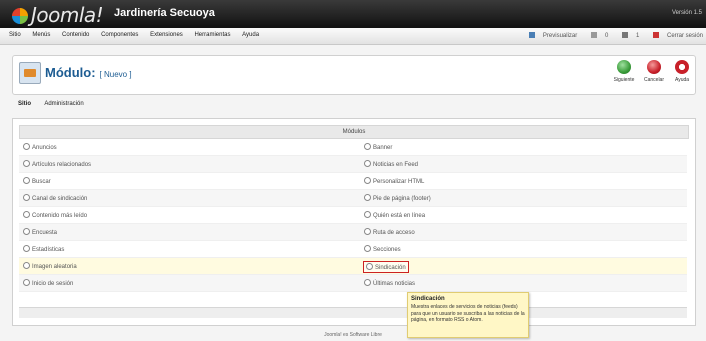 The image size is (706, 341). What do you see at coordinates (62, 165) in the screenshot?
I see `module-option-label: Artículos relacionados` at bounding box center [62, 165].